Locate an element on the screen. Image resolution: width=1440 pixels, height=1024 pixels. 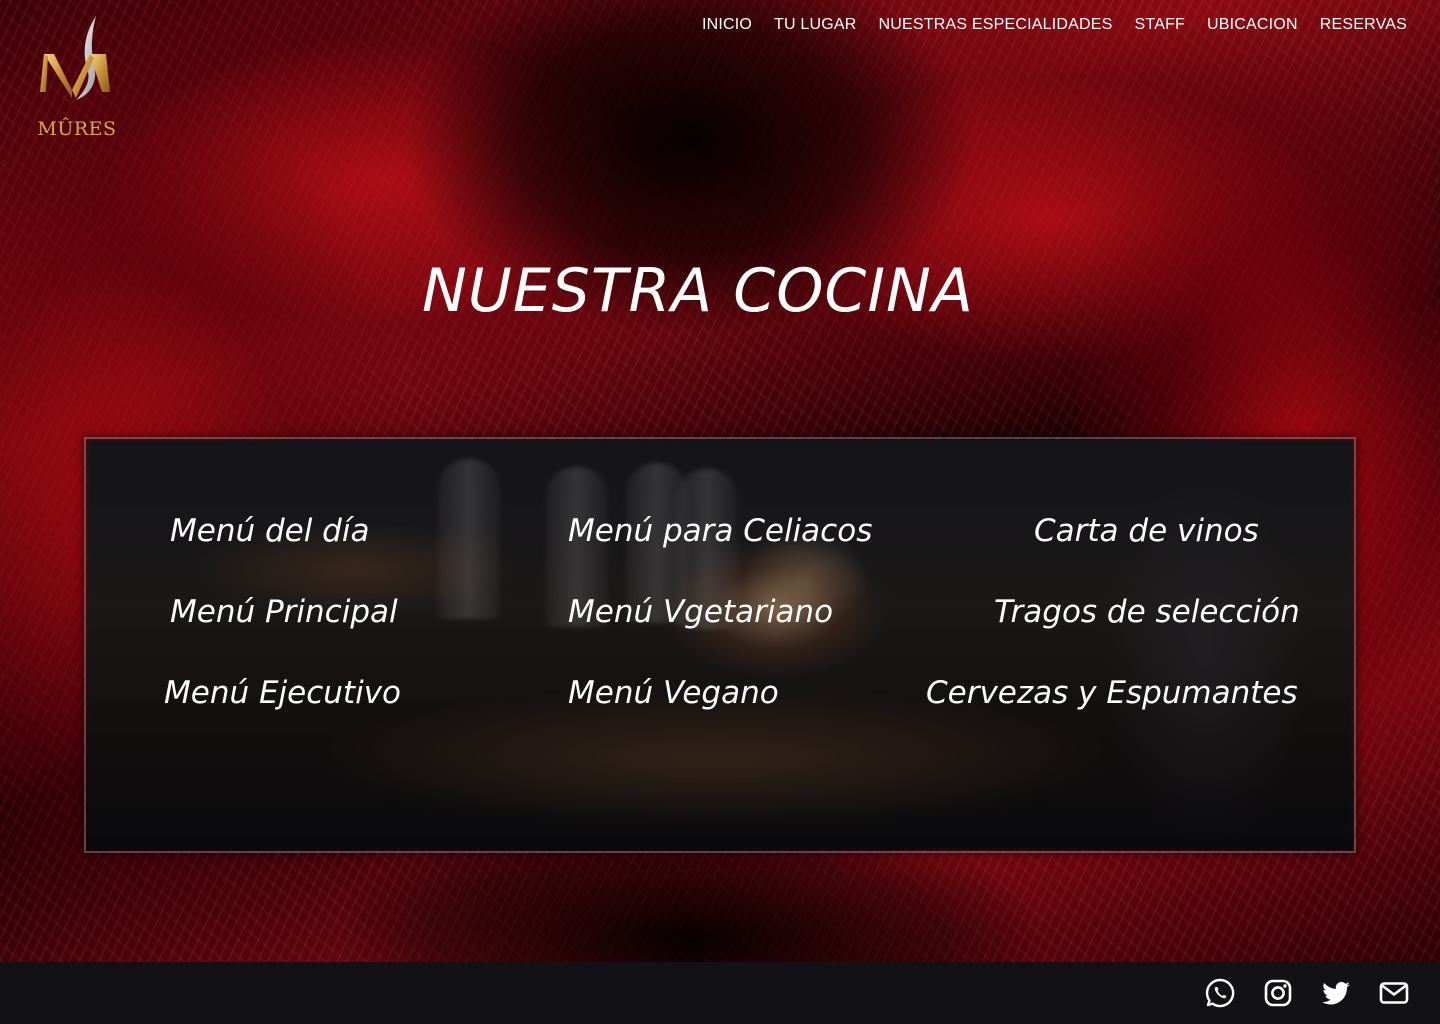
nav-item-ubicacion: UBICACION is located at coordinates (1252, 25).